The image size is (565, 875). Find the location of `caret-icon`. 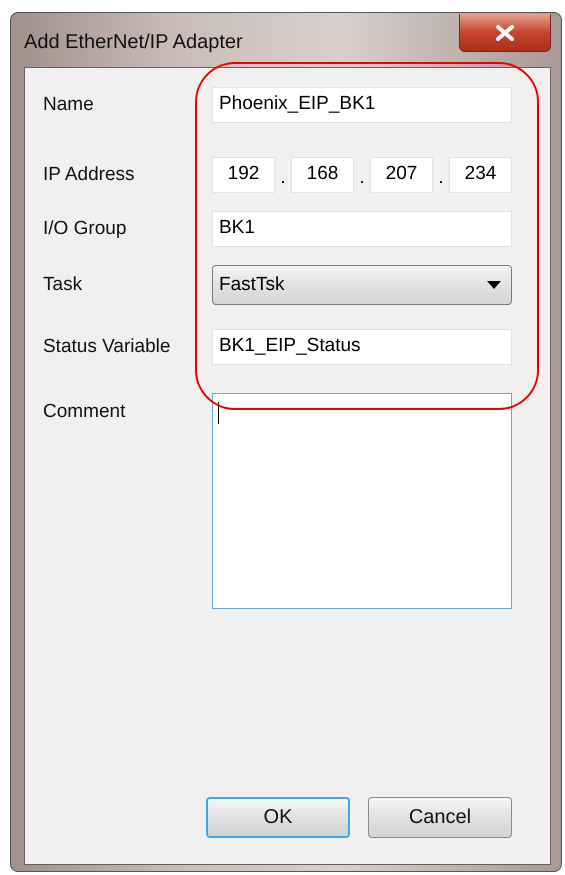

caret-icon is located at coordinates (494, 285).